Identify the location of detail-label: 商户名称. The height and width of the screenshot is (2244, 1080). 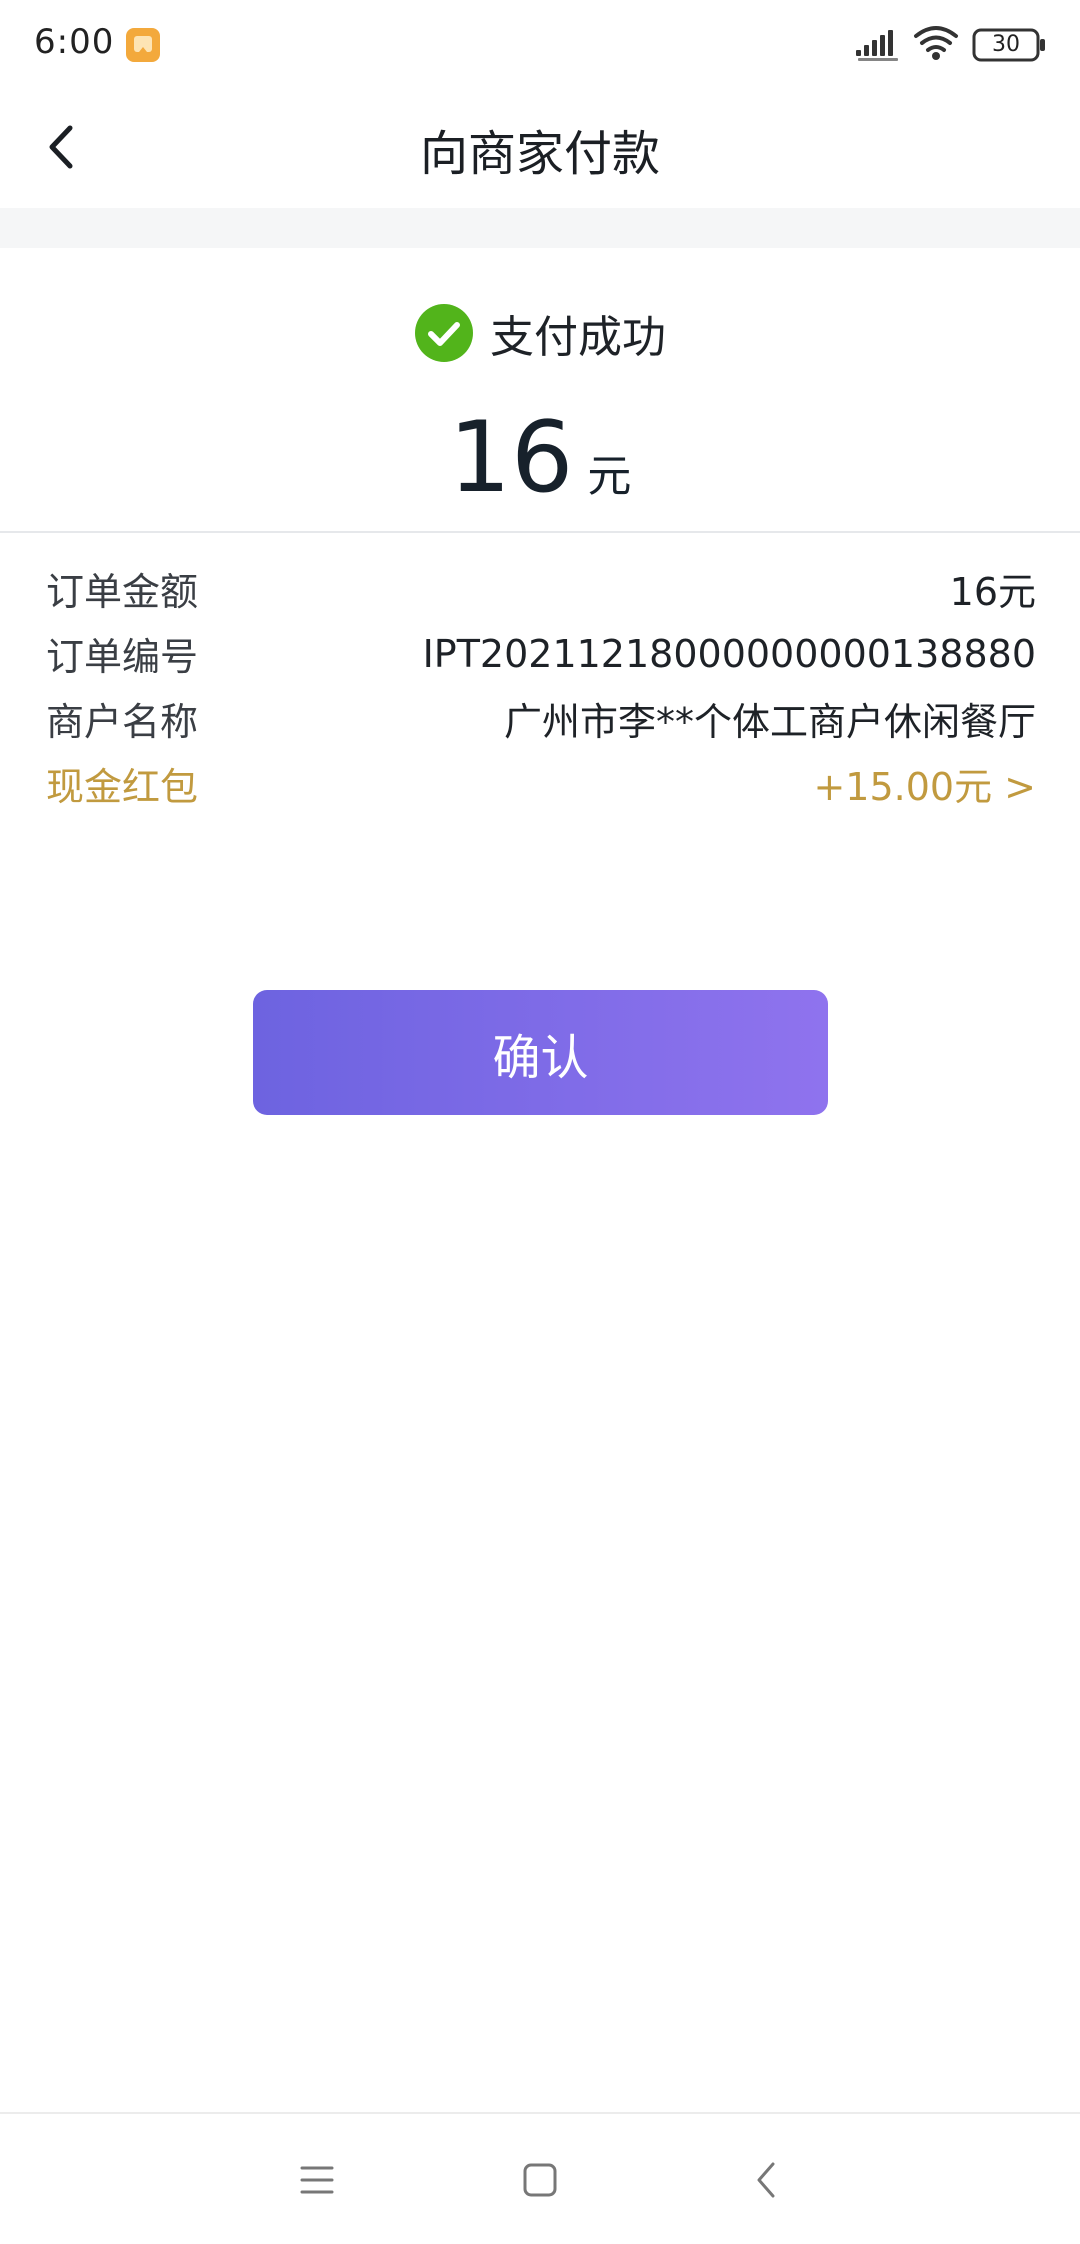
(122, 722).